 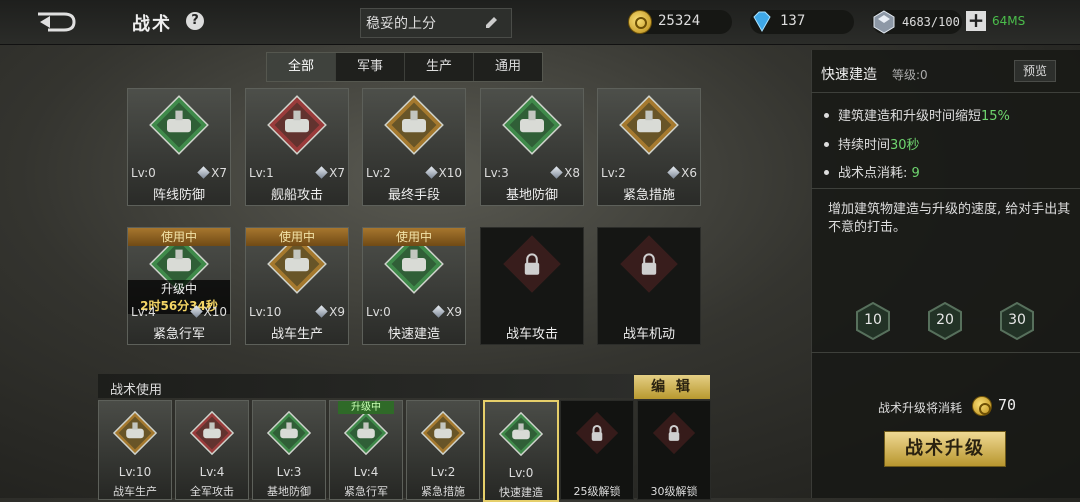 I want to click on tactic-card: 战车攻击, so click(x=532, y=286).